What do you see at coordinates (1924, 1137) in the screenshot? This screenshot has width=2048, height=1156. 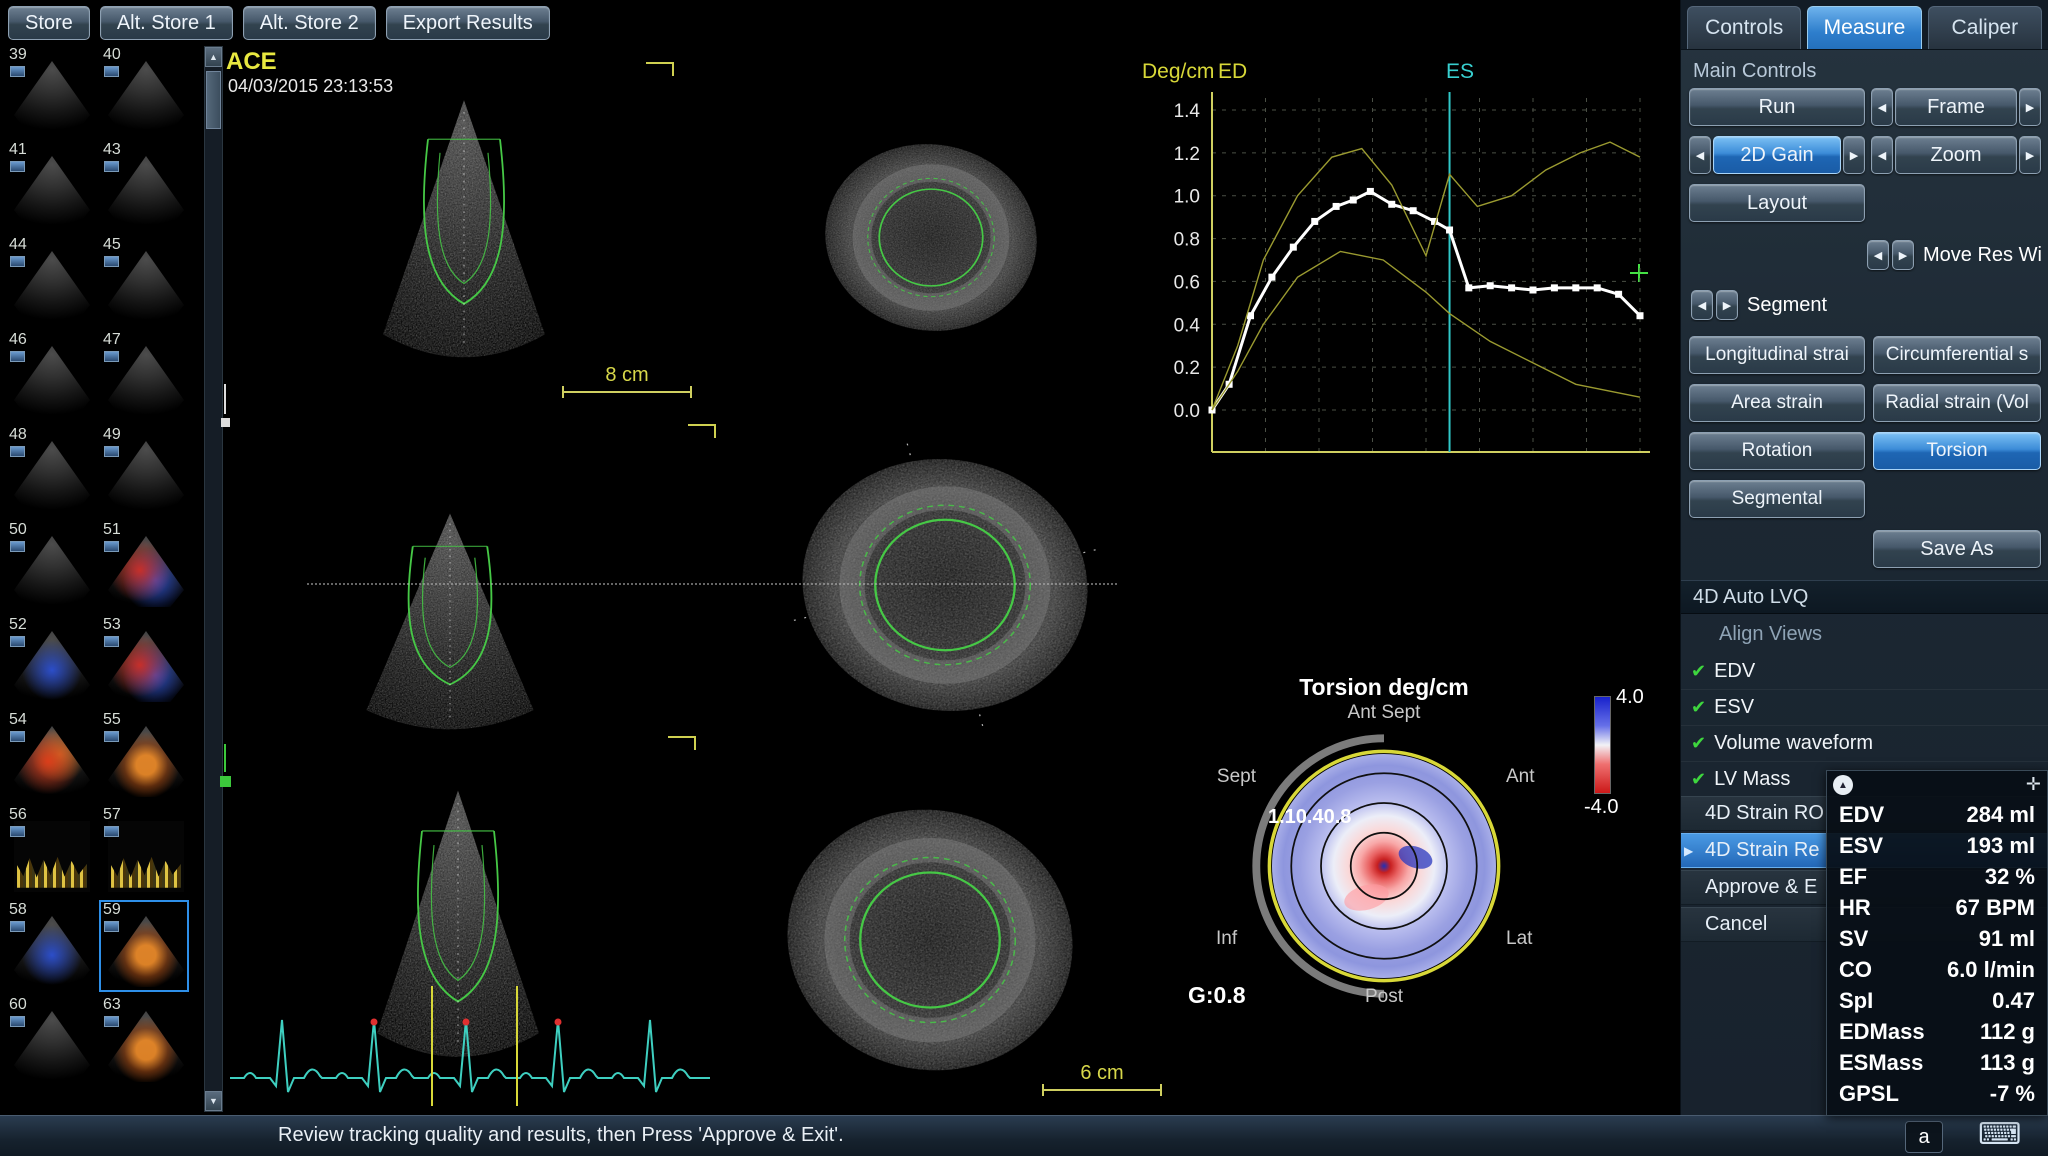 I see `keyboard-layout-button: a` at bounding box center [1924, 1137].